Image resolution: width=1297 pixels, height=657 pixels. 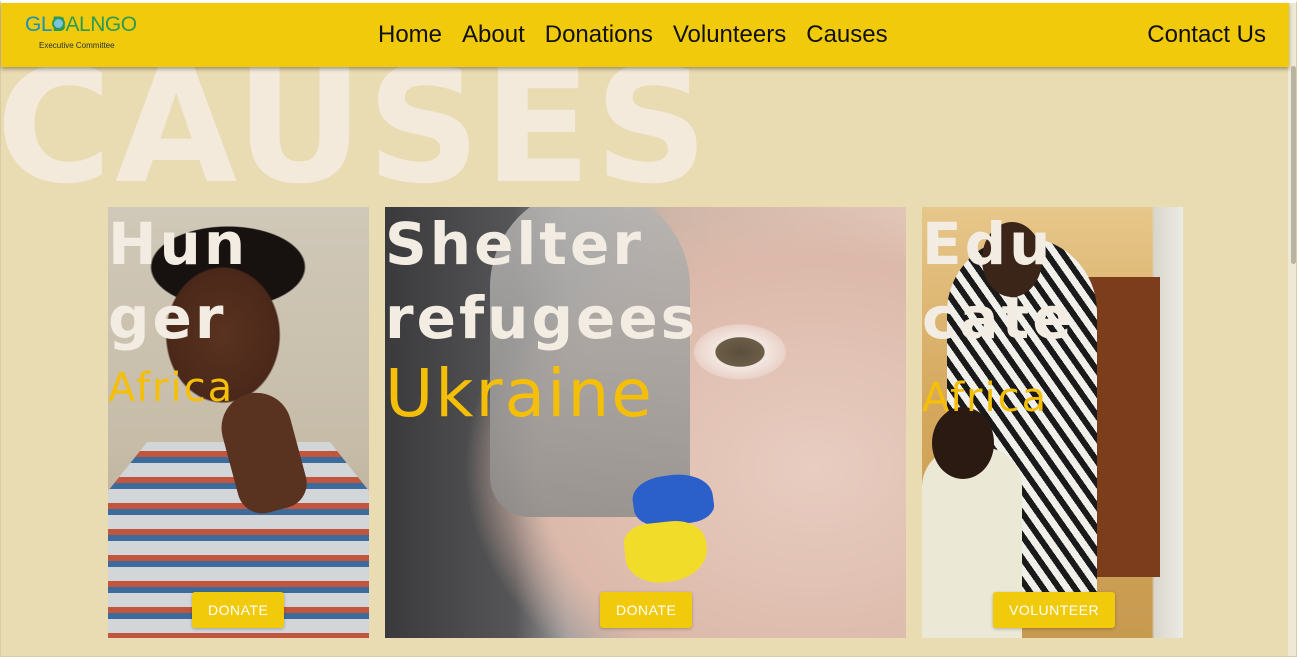 I want to click on logo-tagline: Executive Committee, so click(x=77, y=45).